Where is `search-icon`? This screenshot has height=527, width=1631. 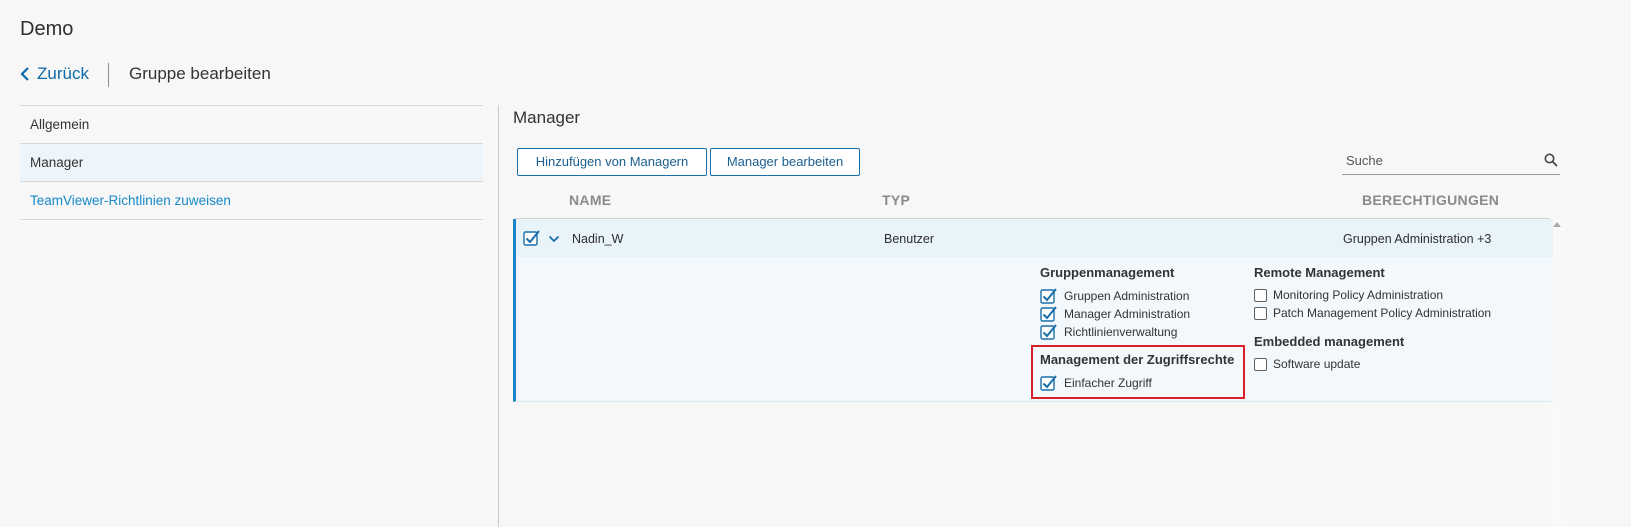
search-icon is located at coordinates (1551, 160).